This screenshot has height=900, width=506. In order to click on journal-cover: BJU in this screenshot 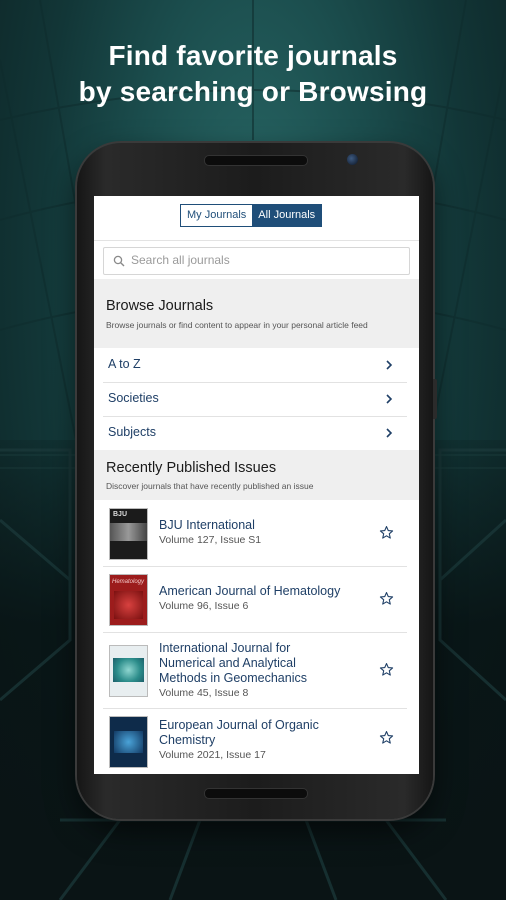, I will do `click(128, 534)`.